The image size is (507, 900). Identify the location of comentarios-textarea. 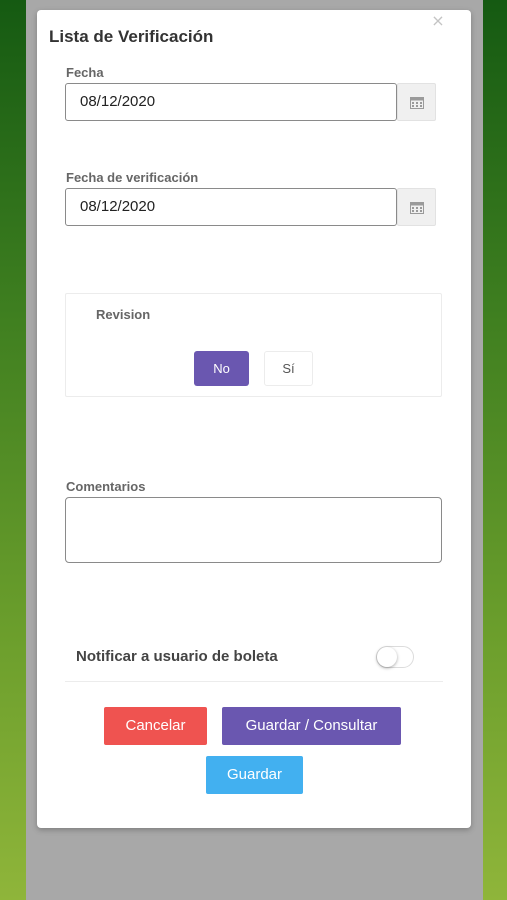
(253, 530).